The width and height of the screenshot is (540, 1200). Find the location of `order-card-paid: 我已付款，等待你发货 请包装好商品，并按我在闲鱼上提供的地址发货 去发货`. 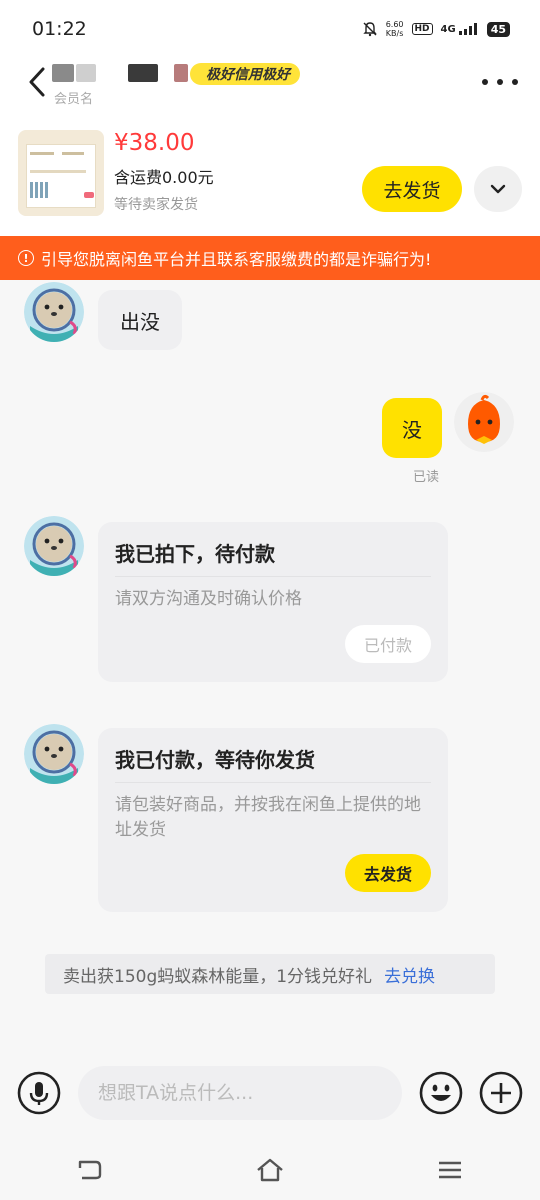

order-card-paid: 我已付款，等待你发货 请包装好商品，并按我在闲鱼上提供的地址发货 去发货 is located at coordinates (273, 820).